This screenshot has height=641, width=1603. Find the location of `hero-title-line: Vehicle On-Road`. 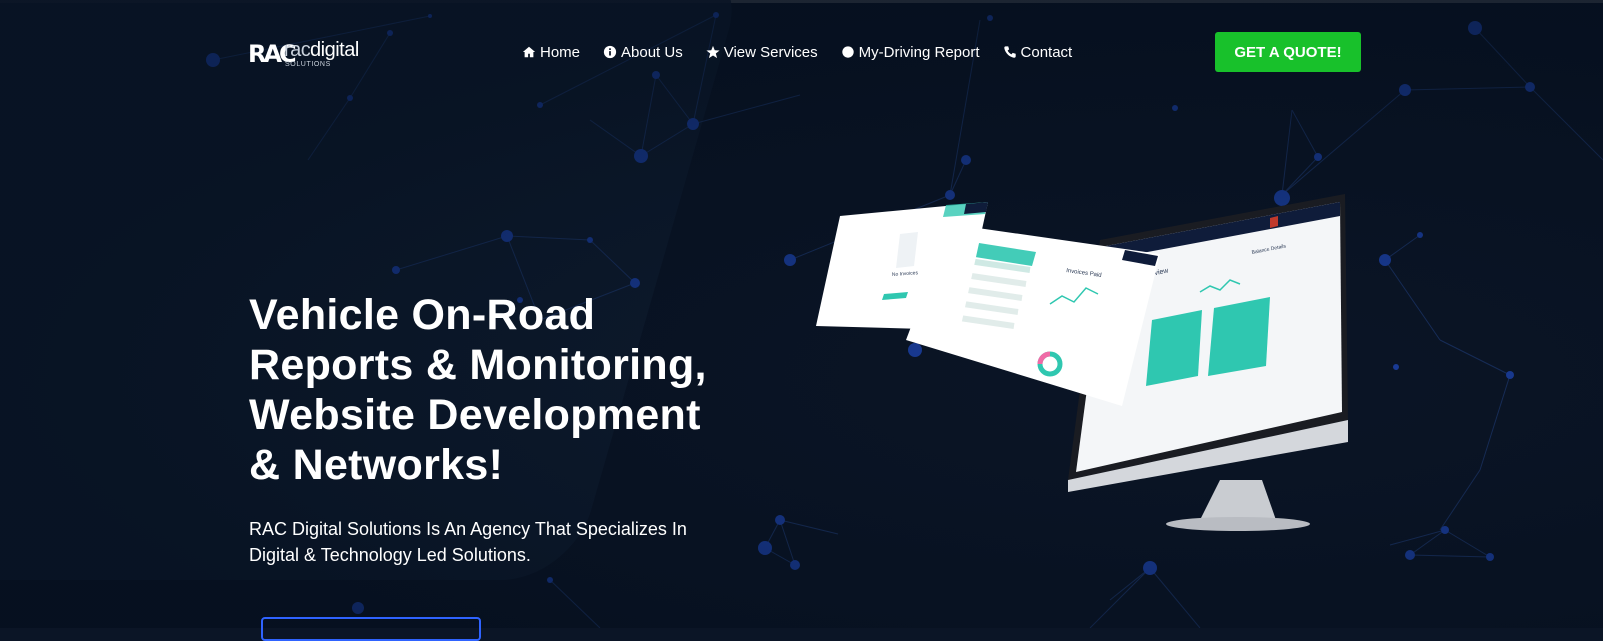

hero-title-line: Vehicle On-Road is located at coordinates (422, 315).